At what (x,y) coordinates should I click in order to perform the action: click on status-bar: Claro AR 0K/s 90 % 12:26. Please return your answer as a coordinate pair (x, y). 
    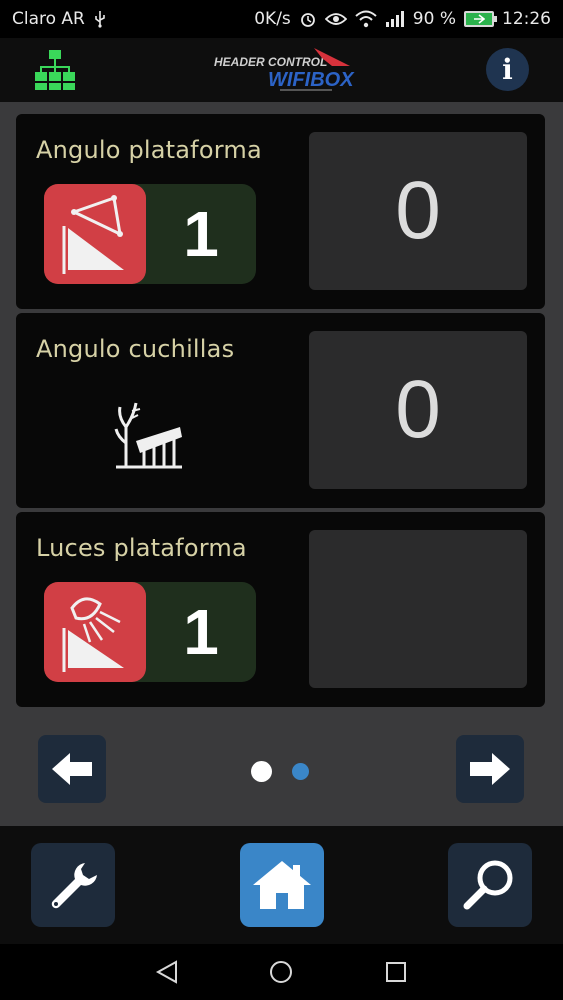
    Looking at the image, I should click on (281, 19).